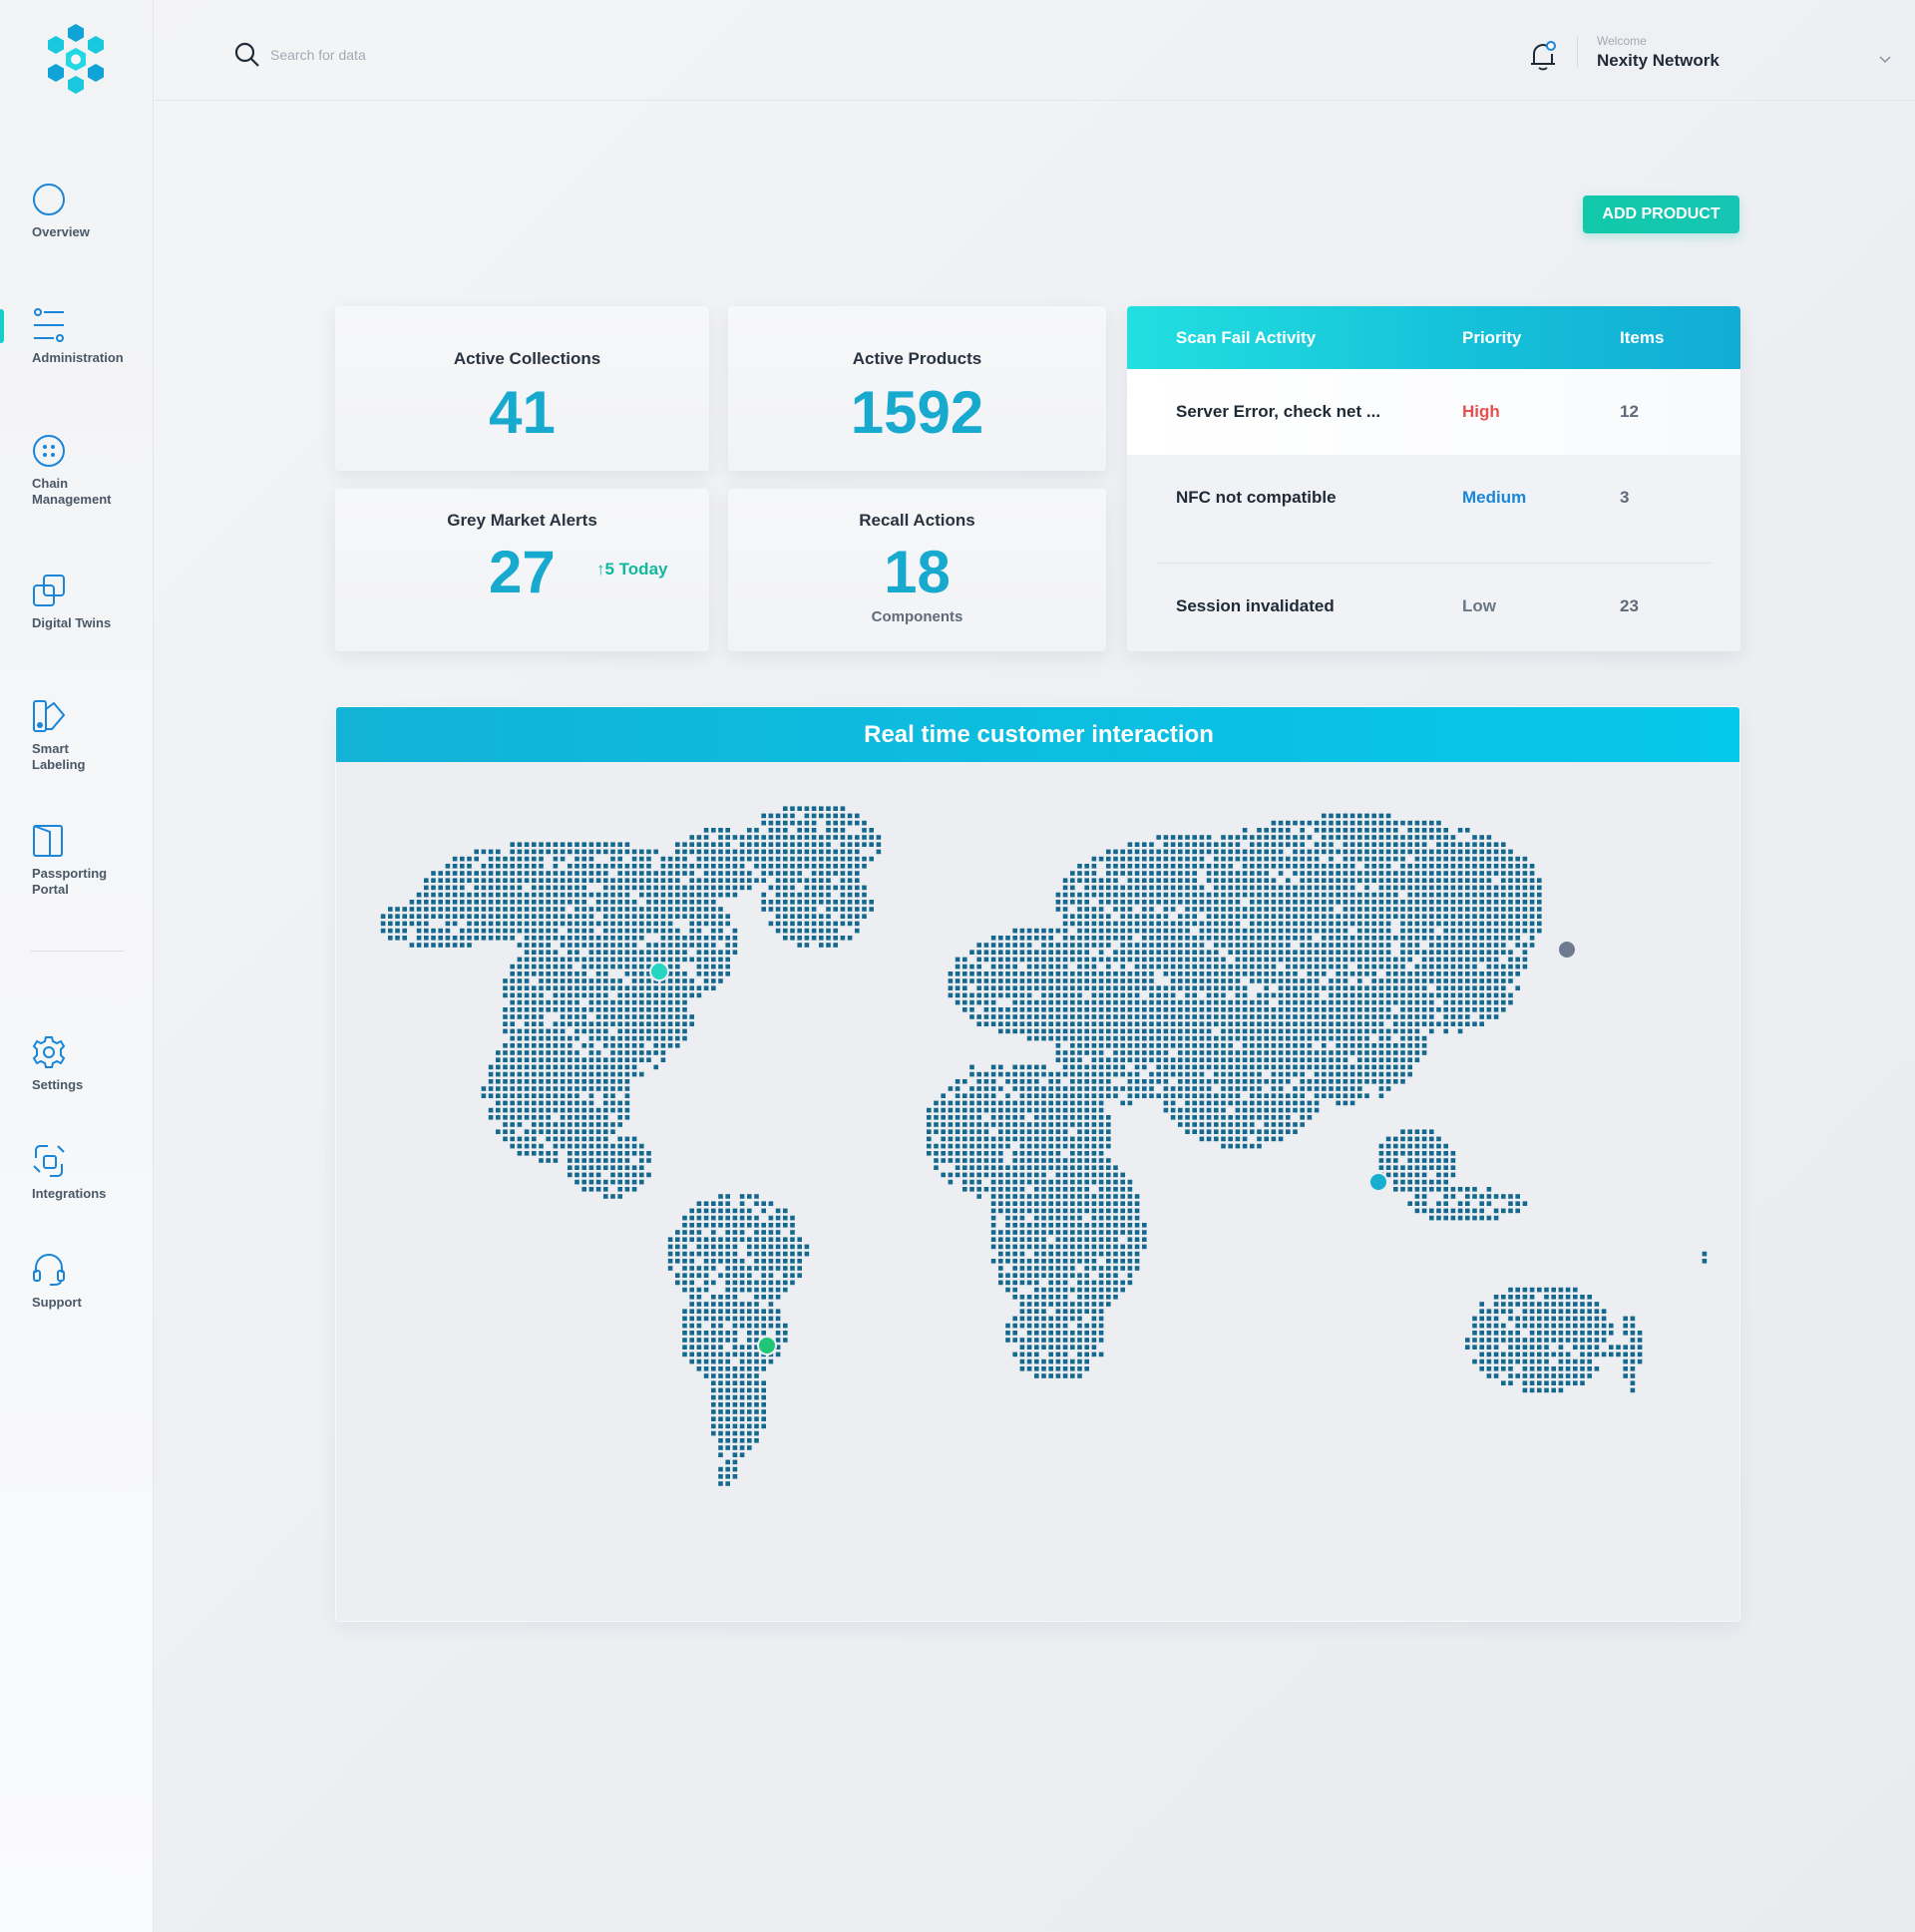 The width and height of the screenshot is (1915, 1932). What do you see at coordinates (420, 55) in the screenshot?
I see `search-input` at bounding box center [420, 55].